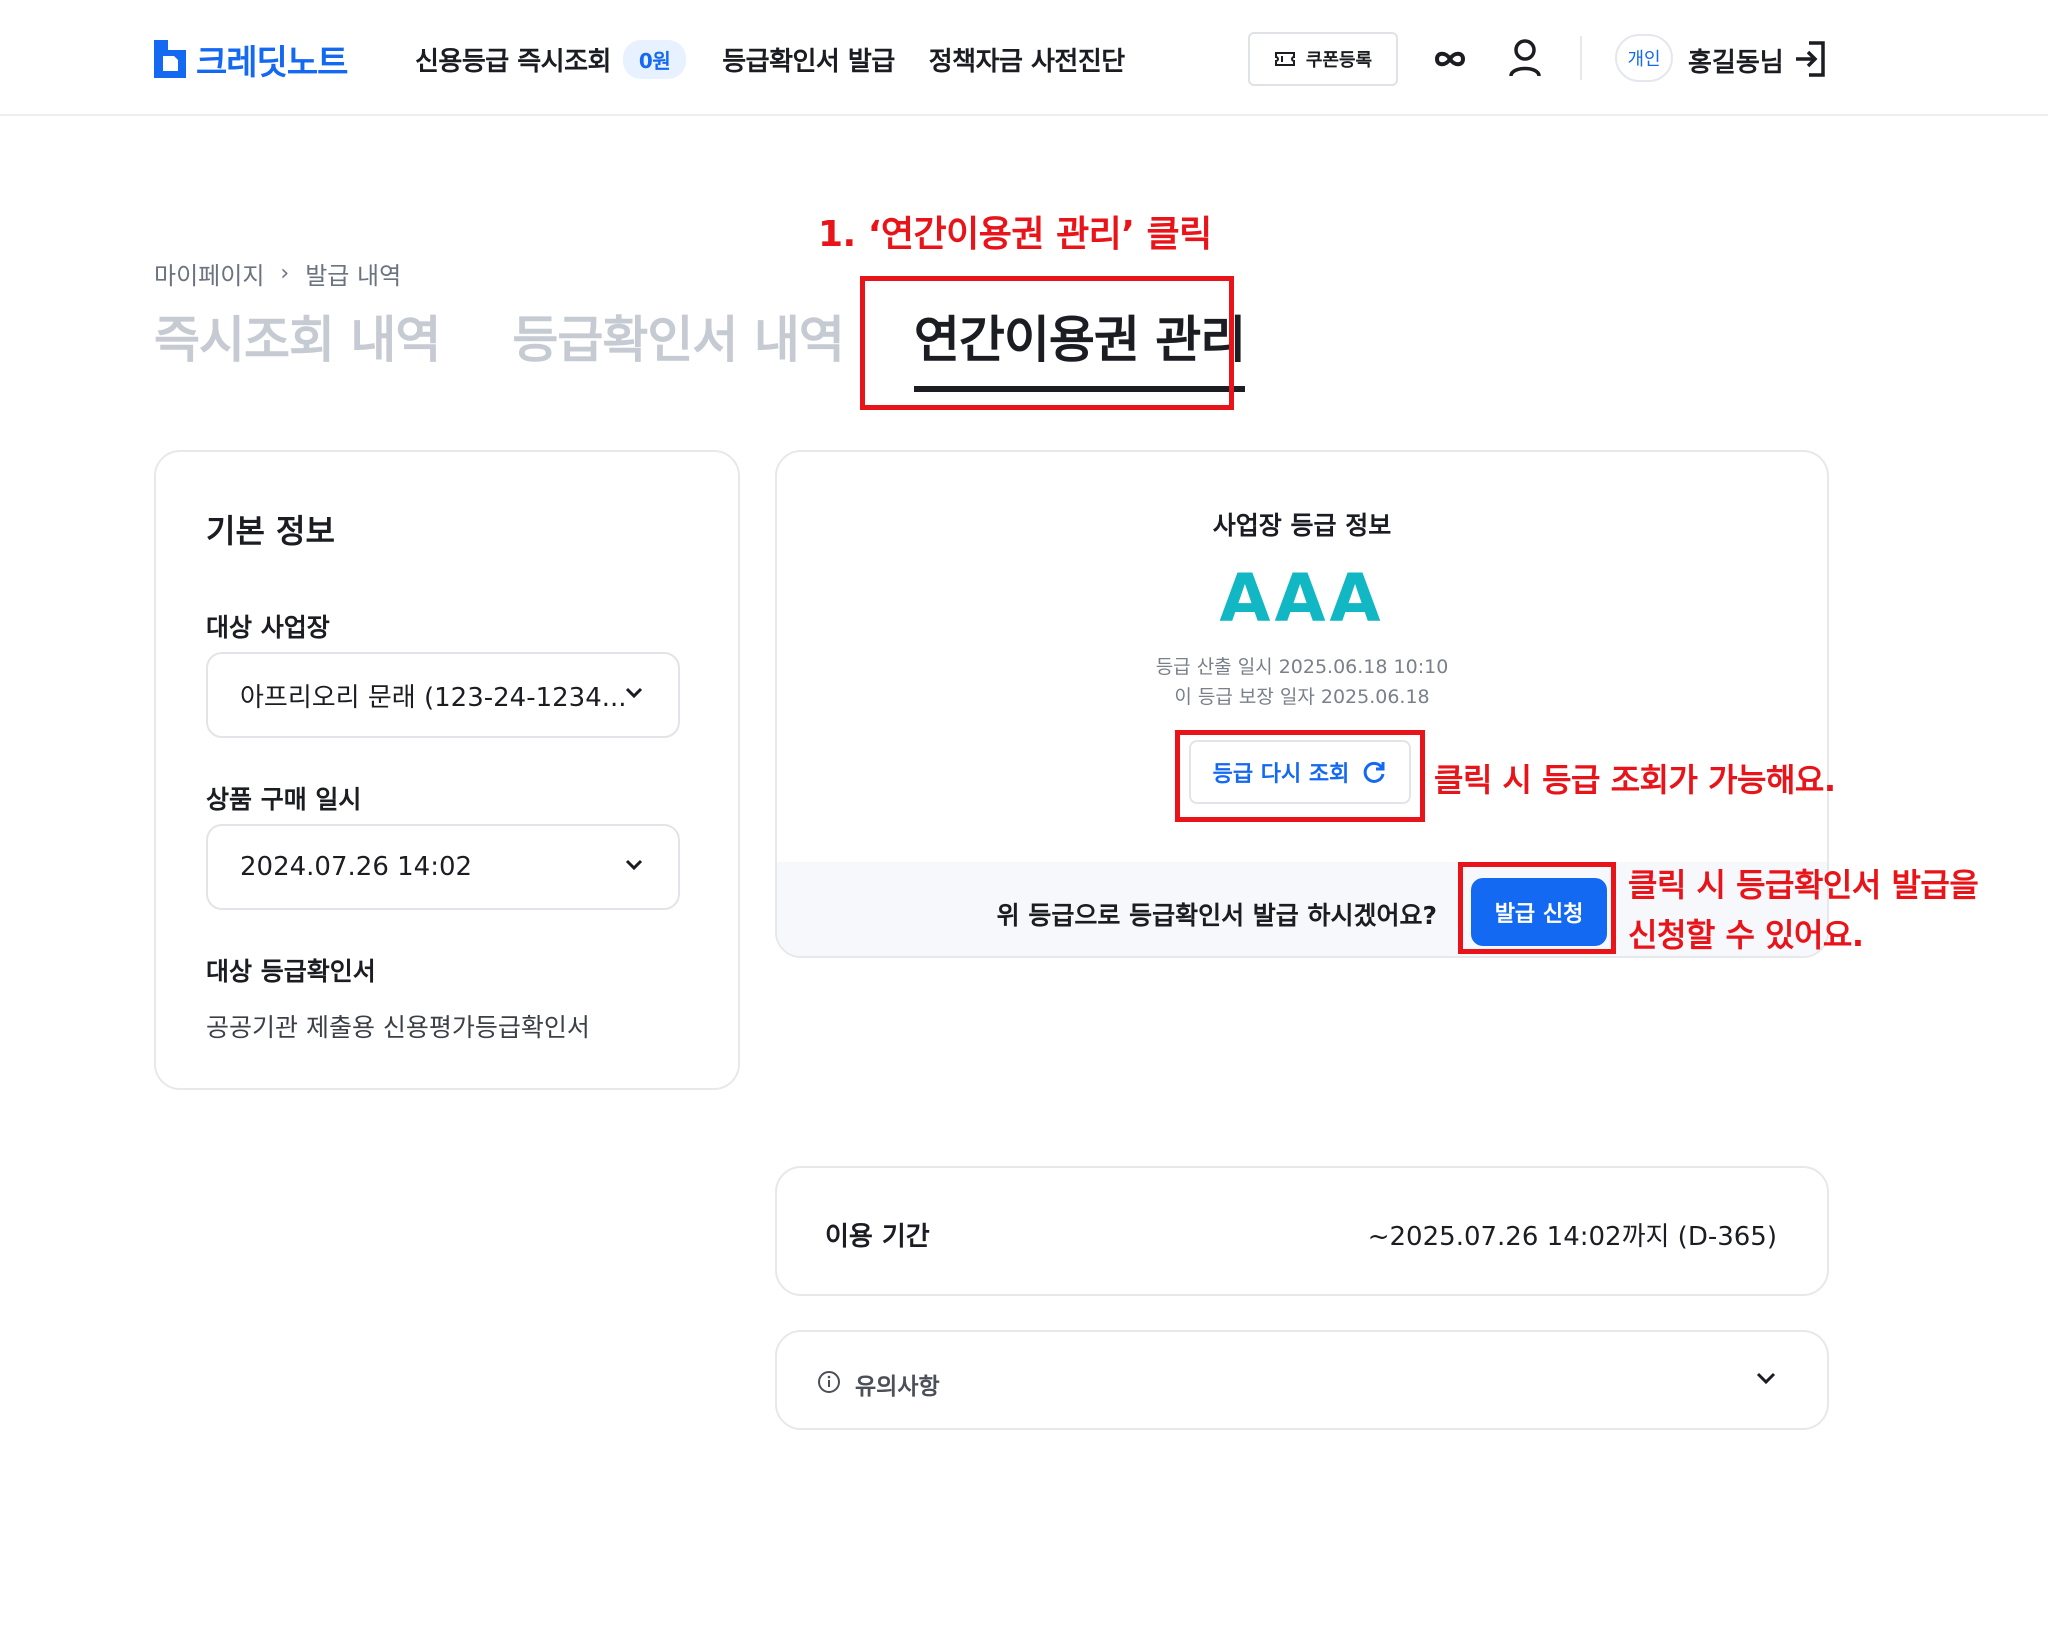 Image resolution: width=2048 pixels, height=1649 pixels. Describe the element at coordinates (285, 273) in the screenshot. I see `chevron-right-icon: ›` at that location.